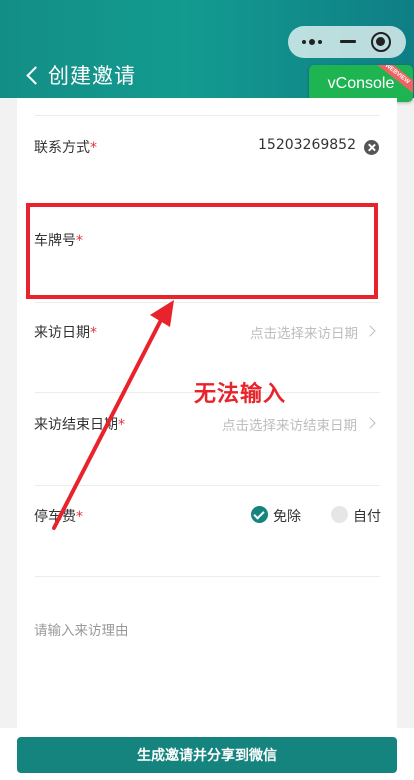 Image resolution: width=414 pixels, height=780 pixels. Describe the element at coordinates (240, 394) in the screenshot. I see `annotation-text: 无法输入` at that location.